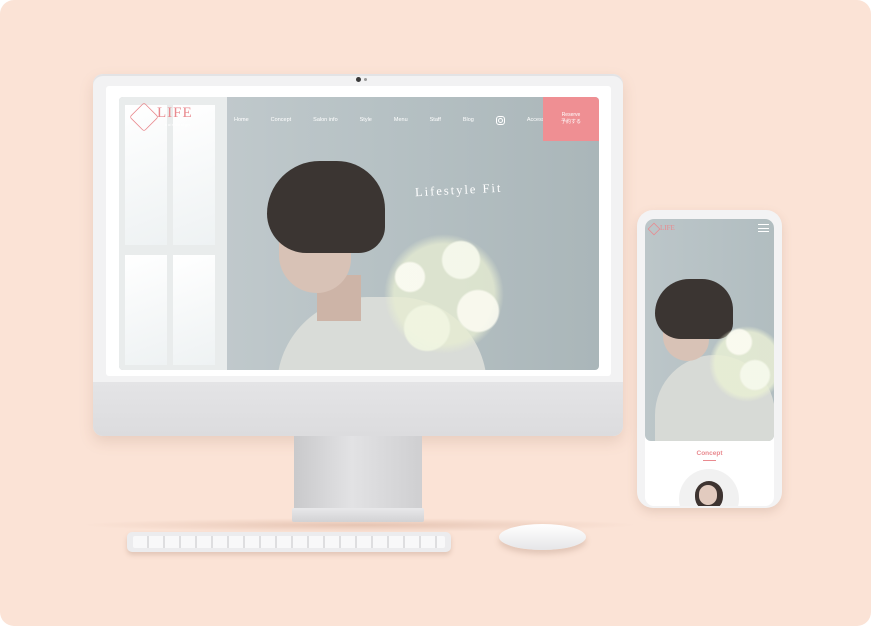 This screenshot has height=626, width=871. Describe the element at coordinates (401, 120) in the screenshot. I see `nav-item-menu: Menu` at that location.